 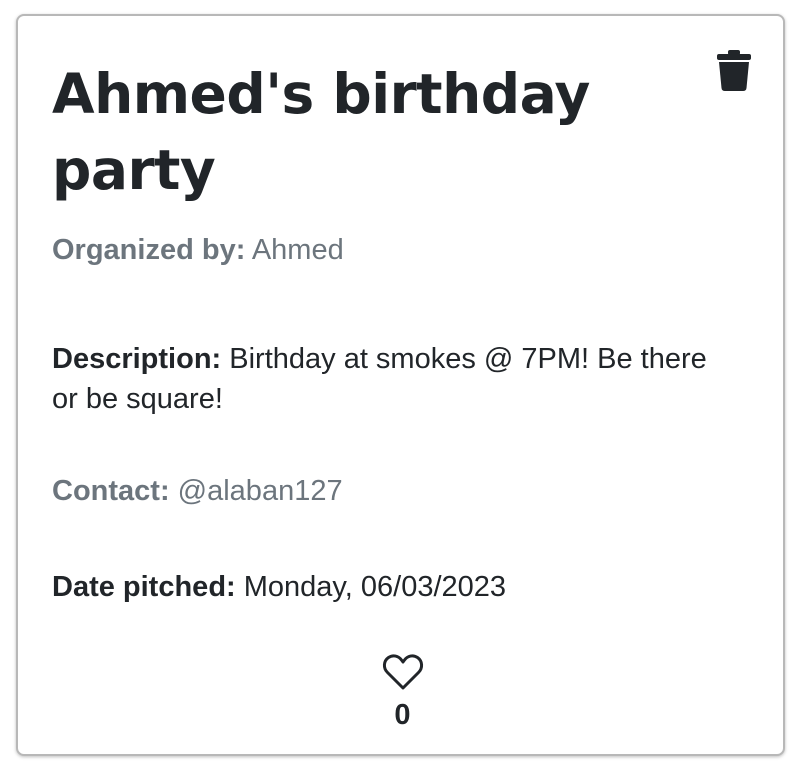 I want to click on delete-button, so click(x=734, y=70).